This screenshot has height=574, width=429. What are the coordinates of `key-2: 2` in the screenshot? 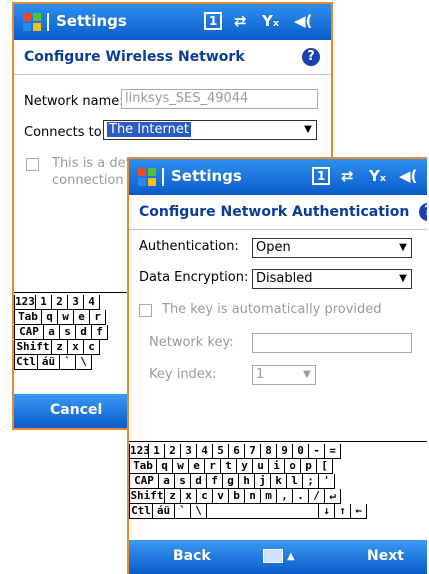 It's located at (60, 302).